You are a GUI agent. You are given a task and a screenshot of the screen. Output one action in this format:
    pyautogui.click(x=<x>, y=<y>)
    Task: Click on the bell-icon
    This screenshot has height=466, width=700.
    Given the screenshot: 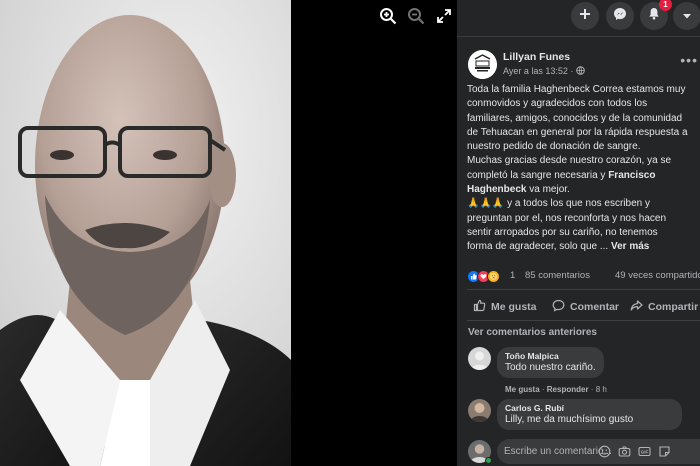 What is the action you would take?
    pyautogui.click(x=654, y=16)
    